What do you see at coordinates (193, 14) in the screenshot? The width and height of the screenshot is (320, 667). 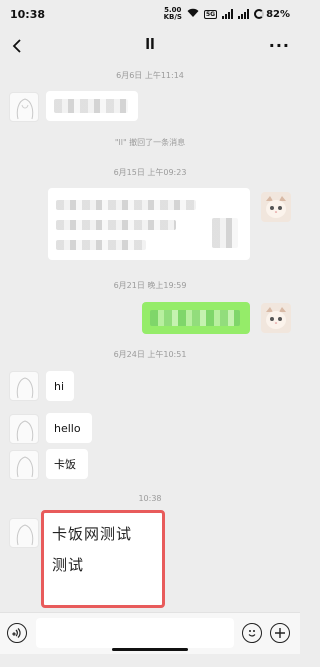 I see `wifi-icon` at bounding box center [193, 14].